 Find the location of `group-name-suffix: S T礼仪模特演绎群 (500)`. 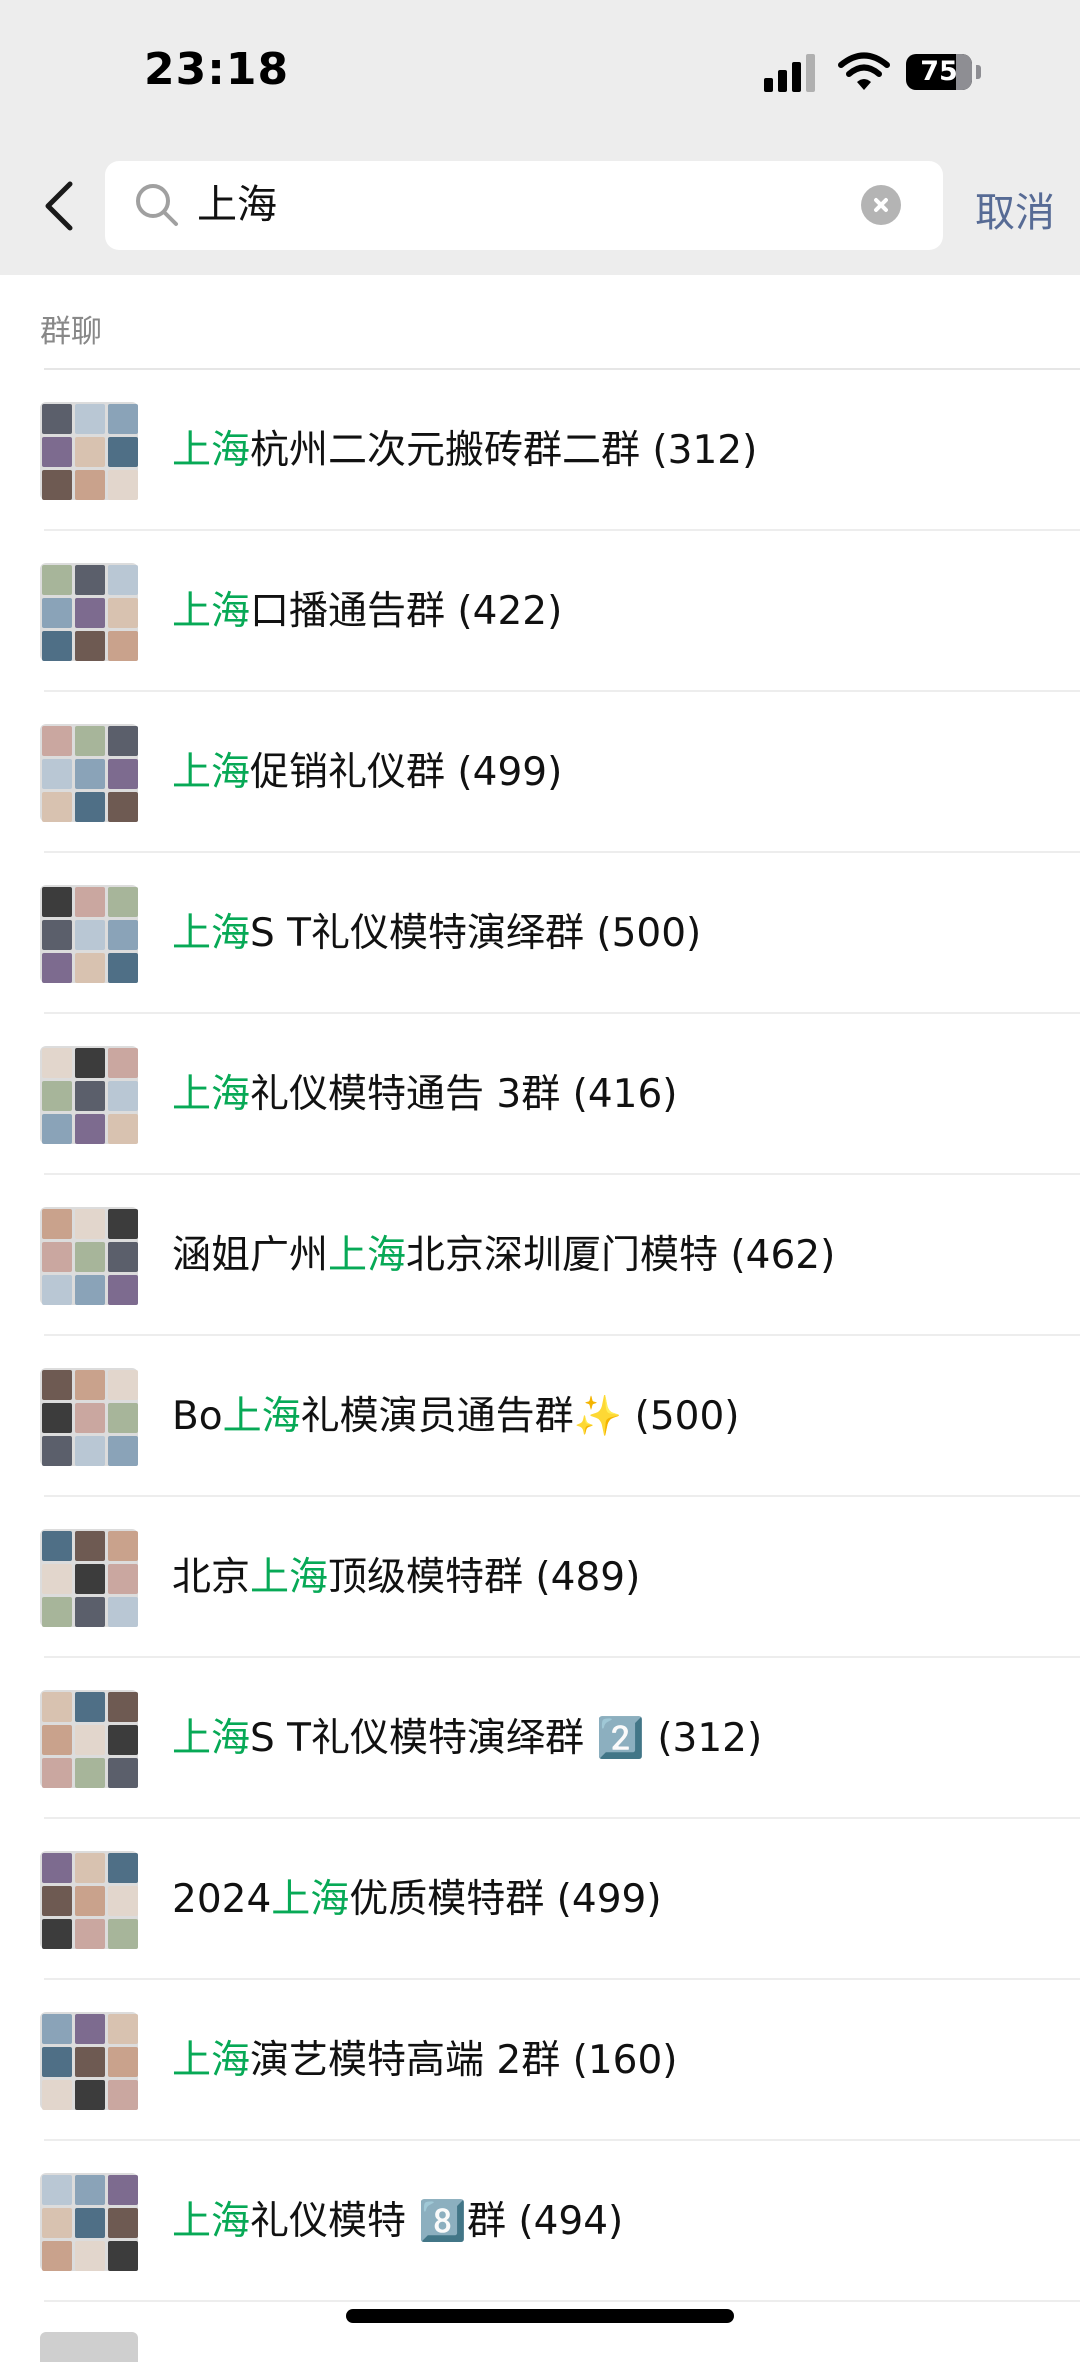

group-name-suffix: S T礼仪模特演绎群 (500) is located at coordinates (476, 933).